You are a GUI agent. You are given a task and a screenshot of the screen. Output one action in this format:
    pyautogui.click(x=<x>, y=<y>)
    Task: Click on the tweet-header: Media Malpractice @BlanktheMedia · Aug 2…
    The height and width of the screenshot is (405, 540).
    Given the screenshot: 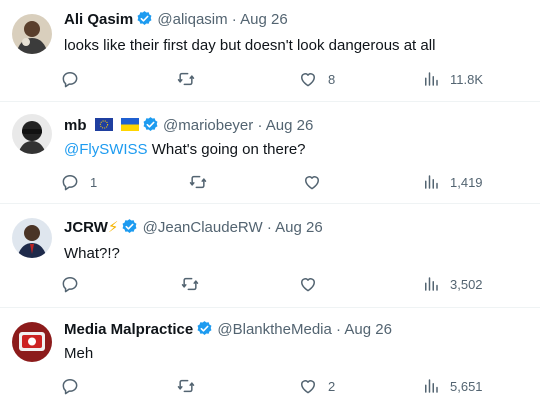 What is the action you would take?
    pyautogui.click(x=228, y=331)
    